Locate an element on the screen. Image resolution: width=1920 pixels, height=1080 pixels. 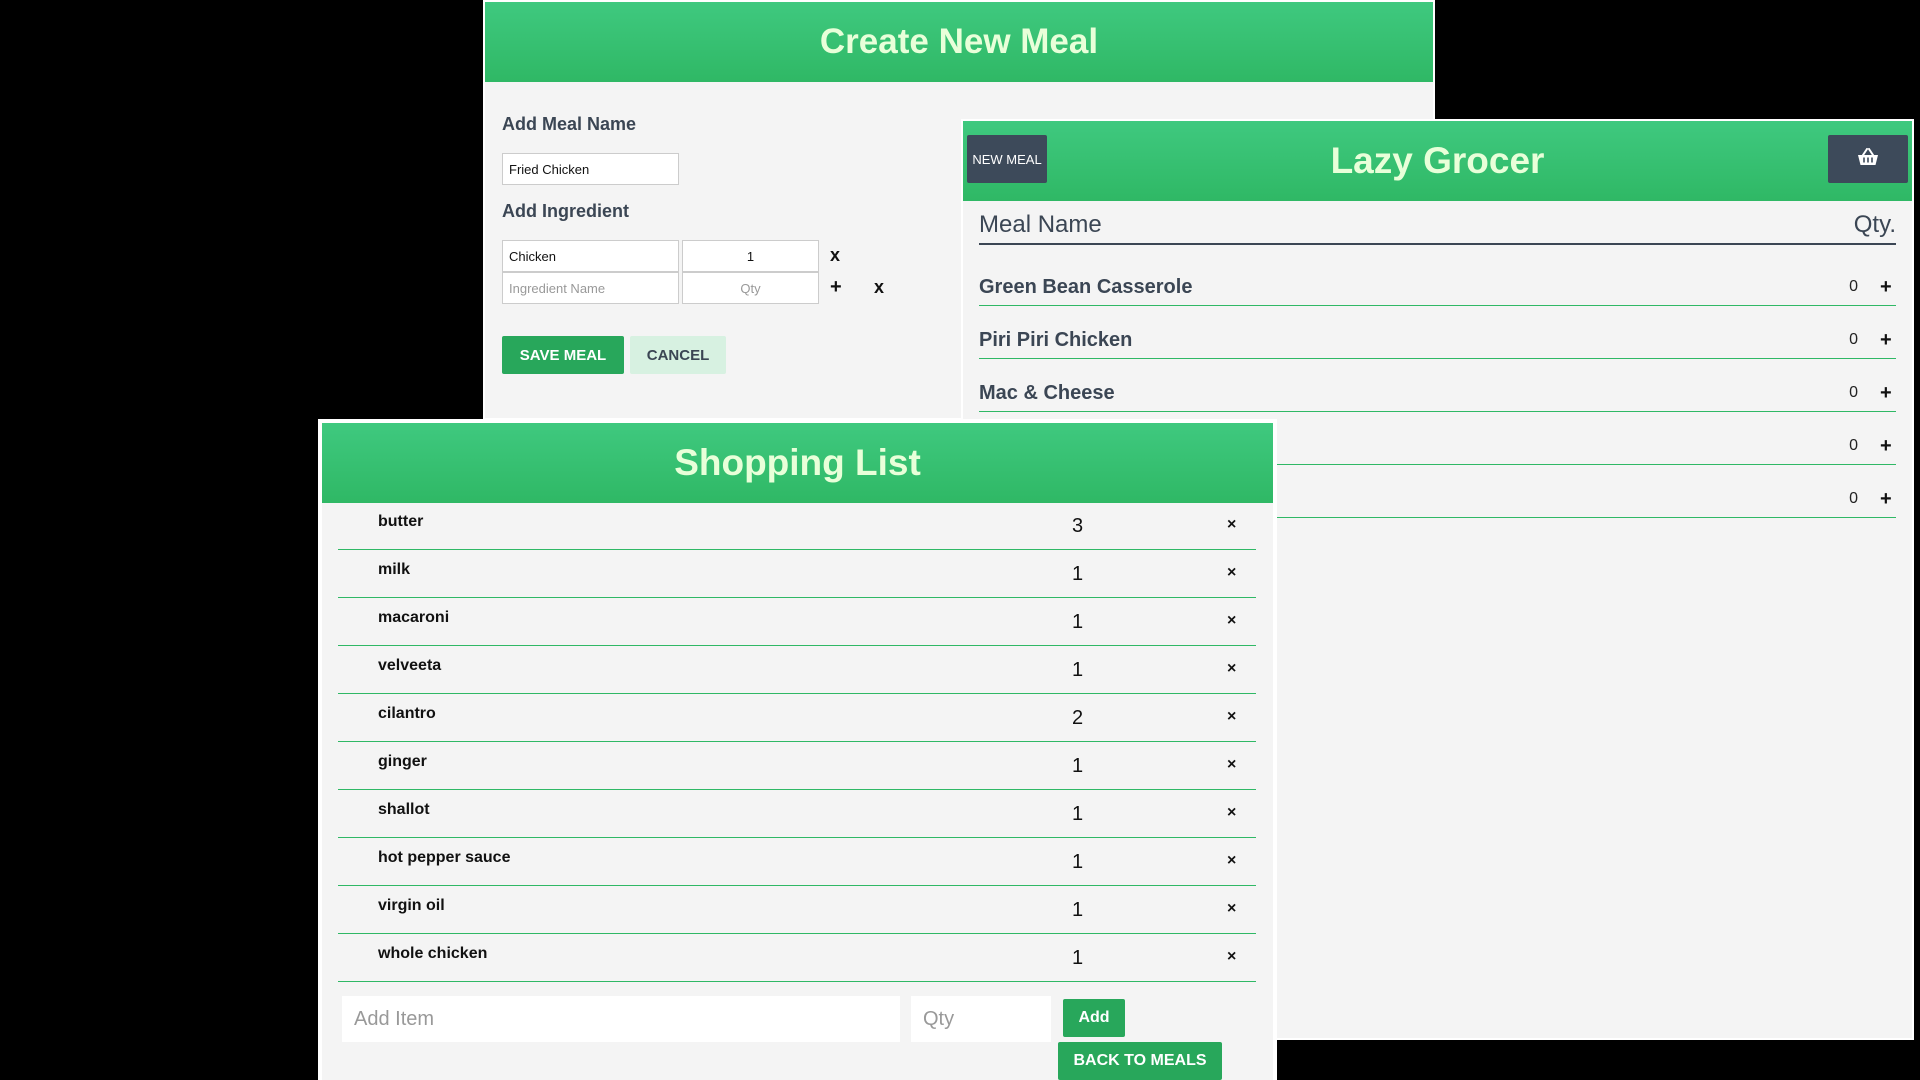
meal-name: Green Bean Casserole is located at coordinates (1086, 286).